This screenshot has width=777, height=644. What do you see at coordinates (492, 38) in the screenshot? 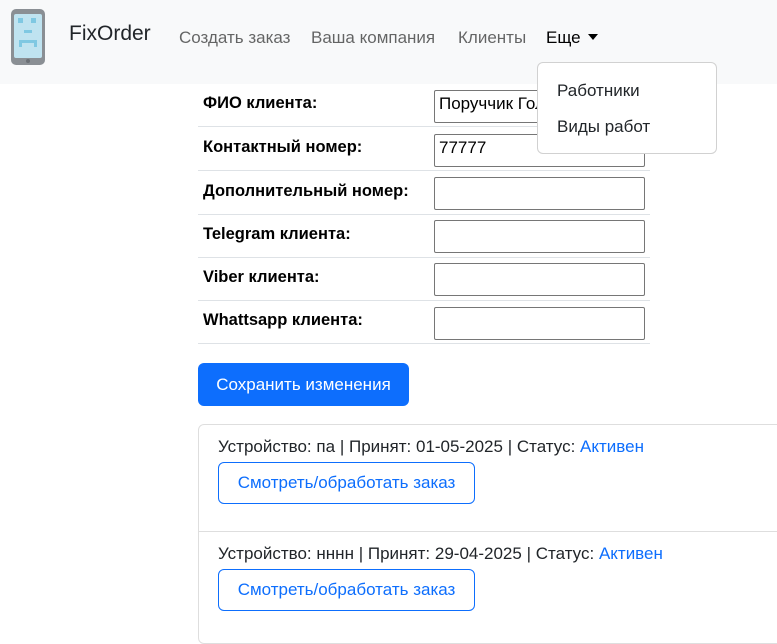
I see `nav-clients: Клиенты` at bounding box center [492, 38].